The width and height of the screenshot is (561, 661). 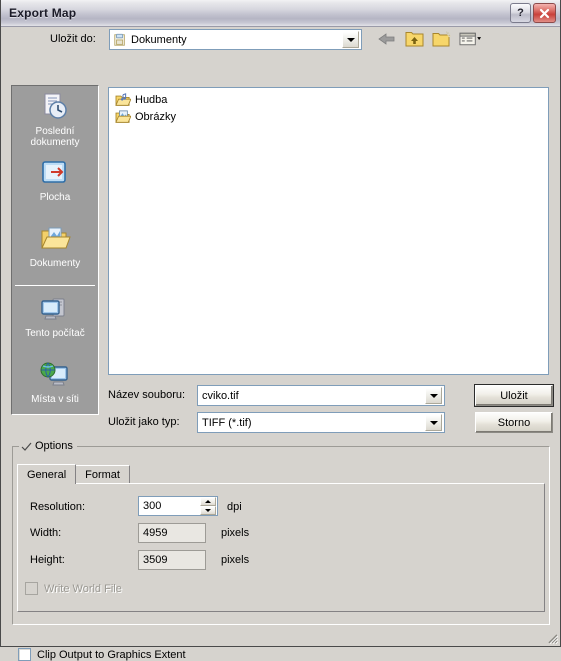 What do you see at coordinates (514, 395) in the screenshot?
I see `save-button: Uložit` at bounding box center [514, 395].